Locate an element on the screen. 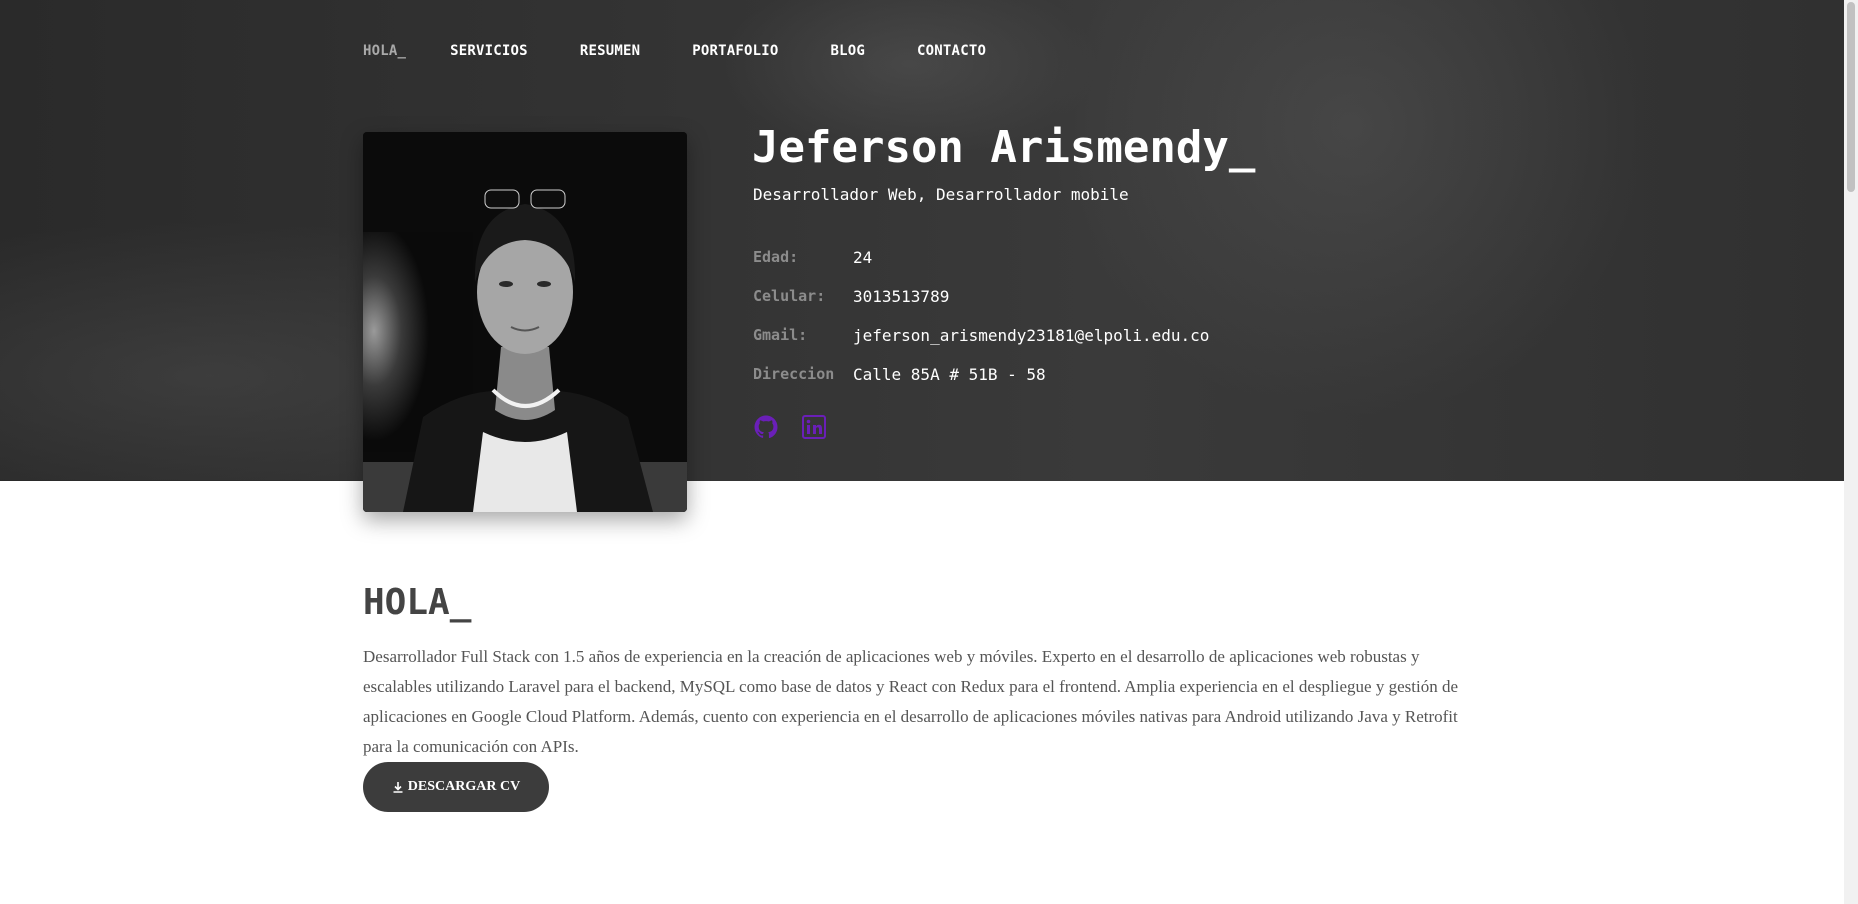  nav-item-blog: BLOG is located at coordinates (848, 51).